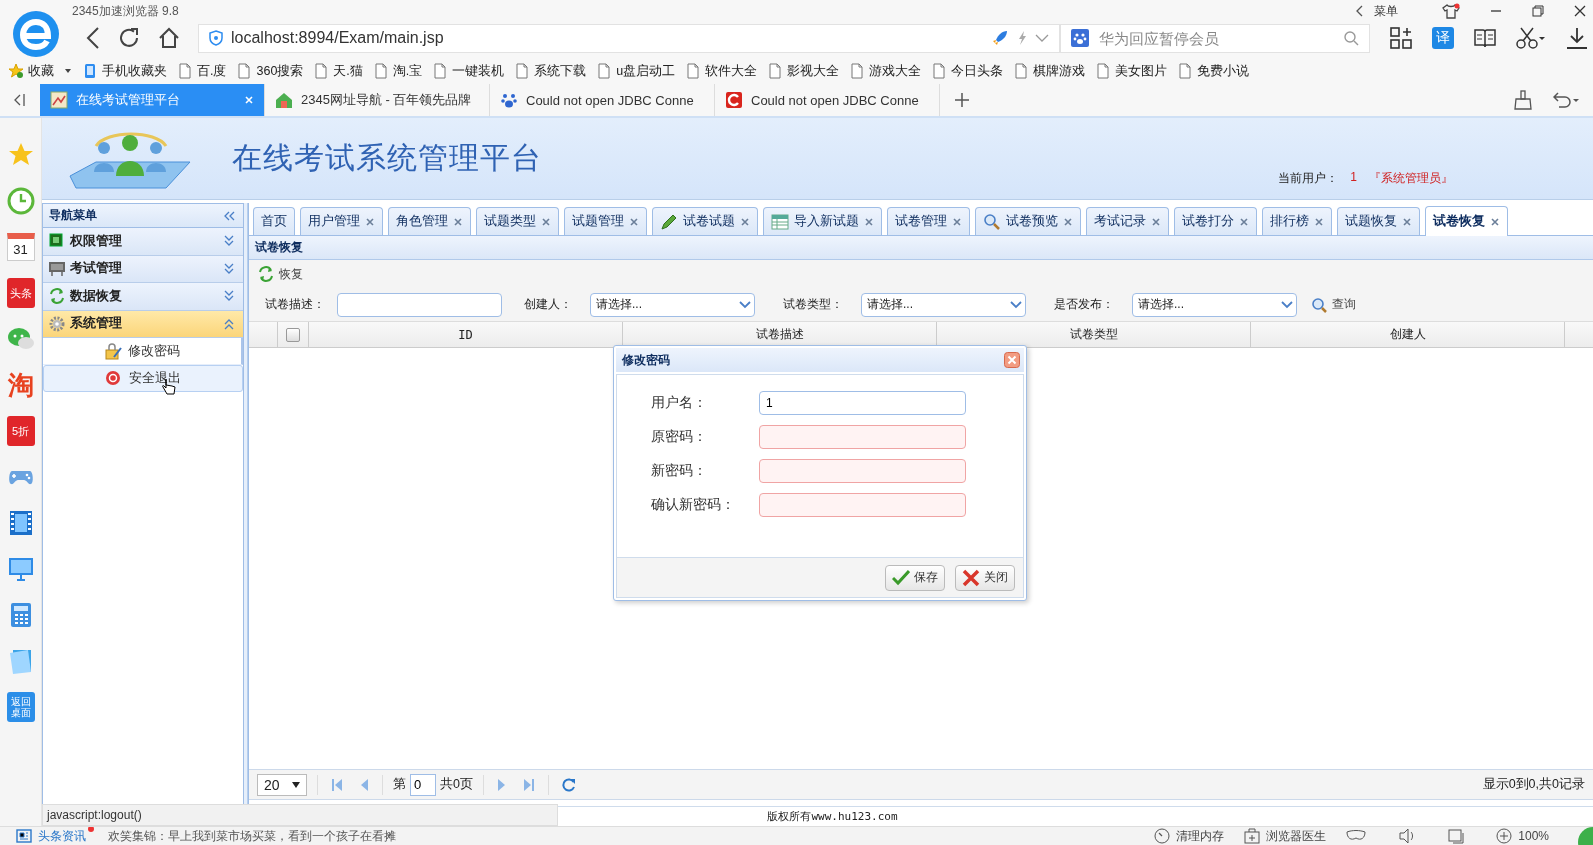 The width and height of the screenshot is (1593, 845). What do you see at coordinates (1127, 221) in the screenshot?
I see `tab: 考试记录` at bounding box center [1127, 221].